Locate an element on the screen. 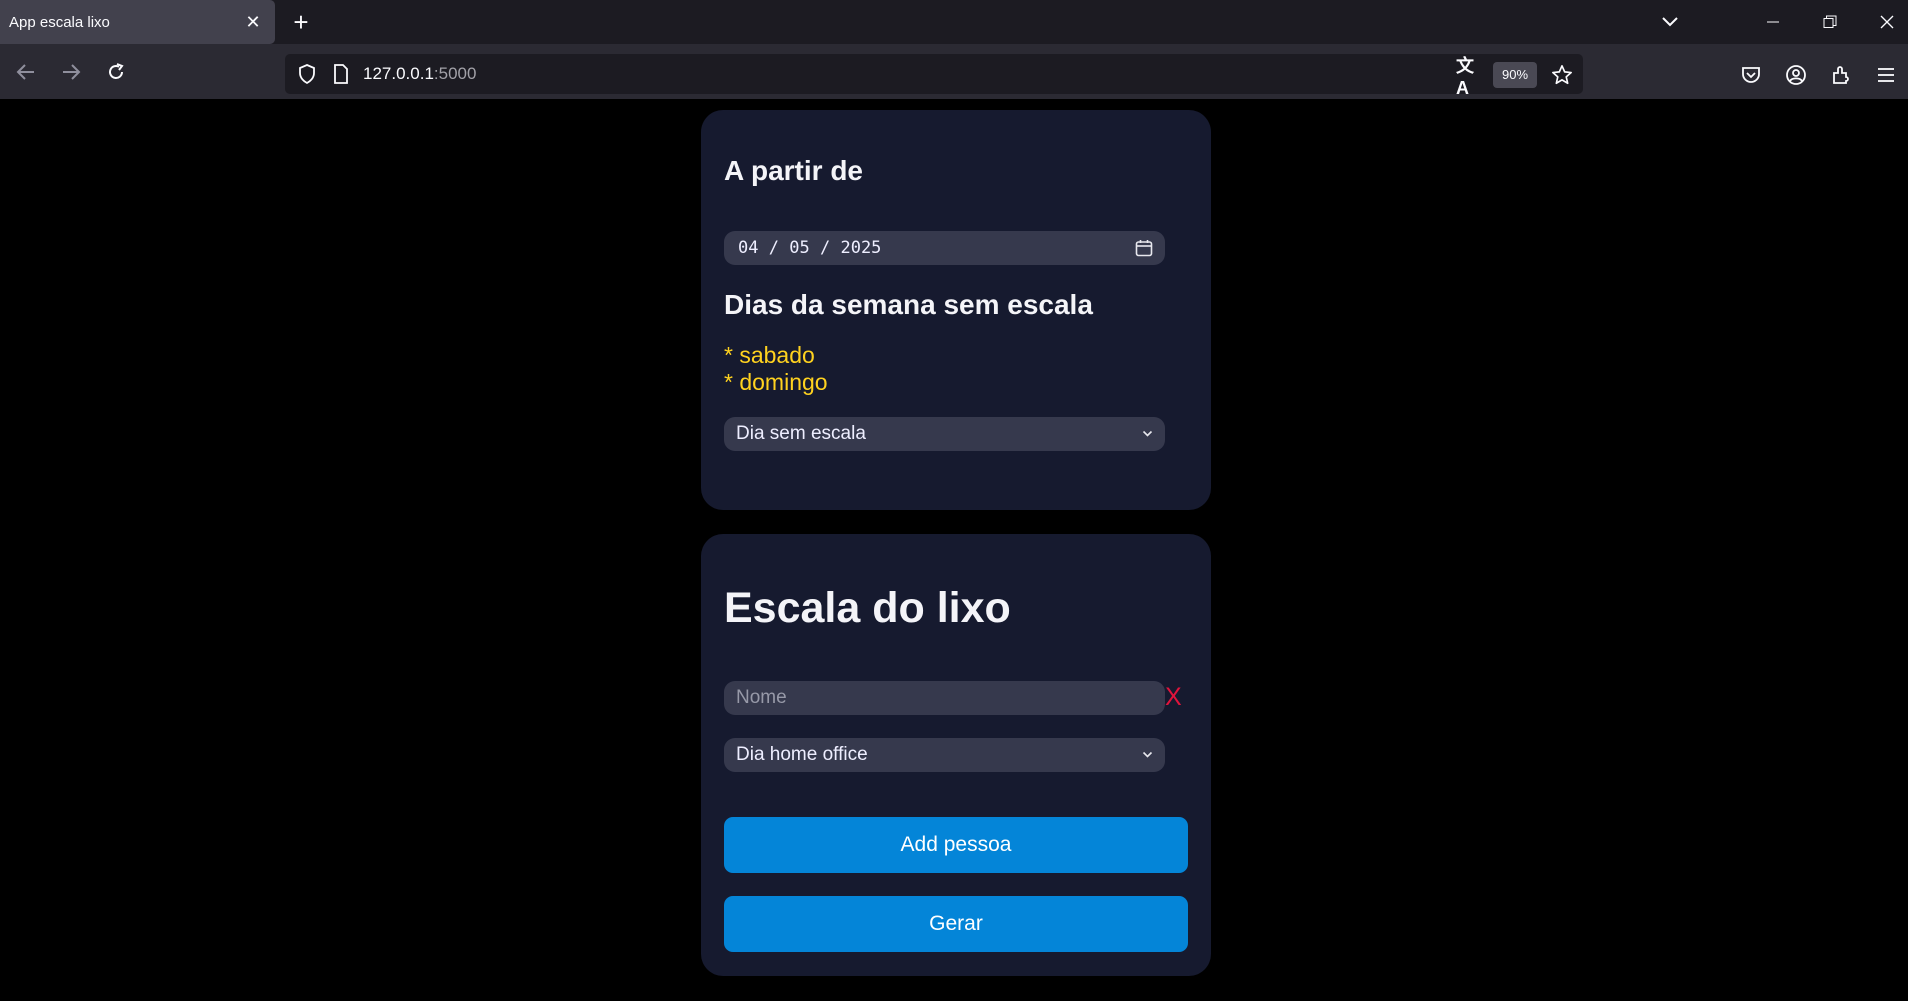  close-tab-icon: ✕ is located at coordinates (253, 22).